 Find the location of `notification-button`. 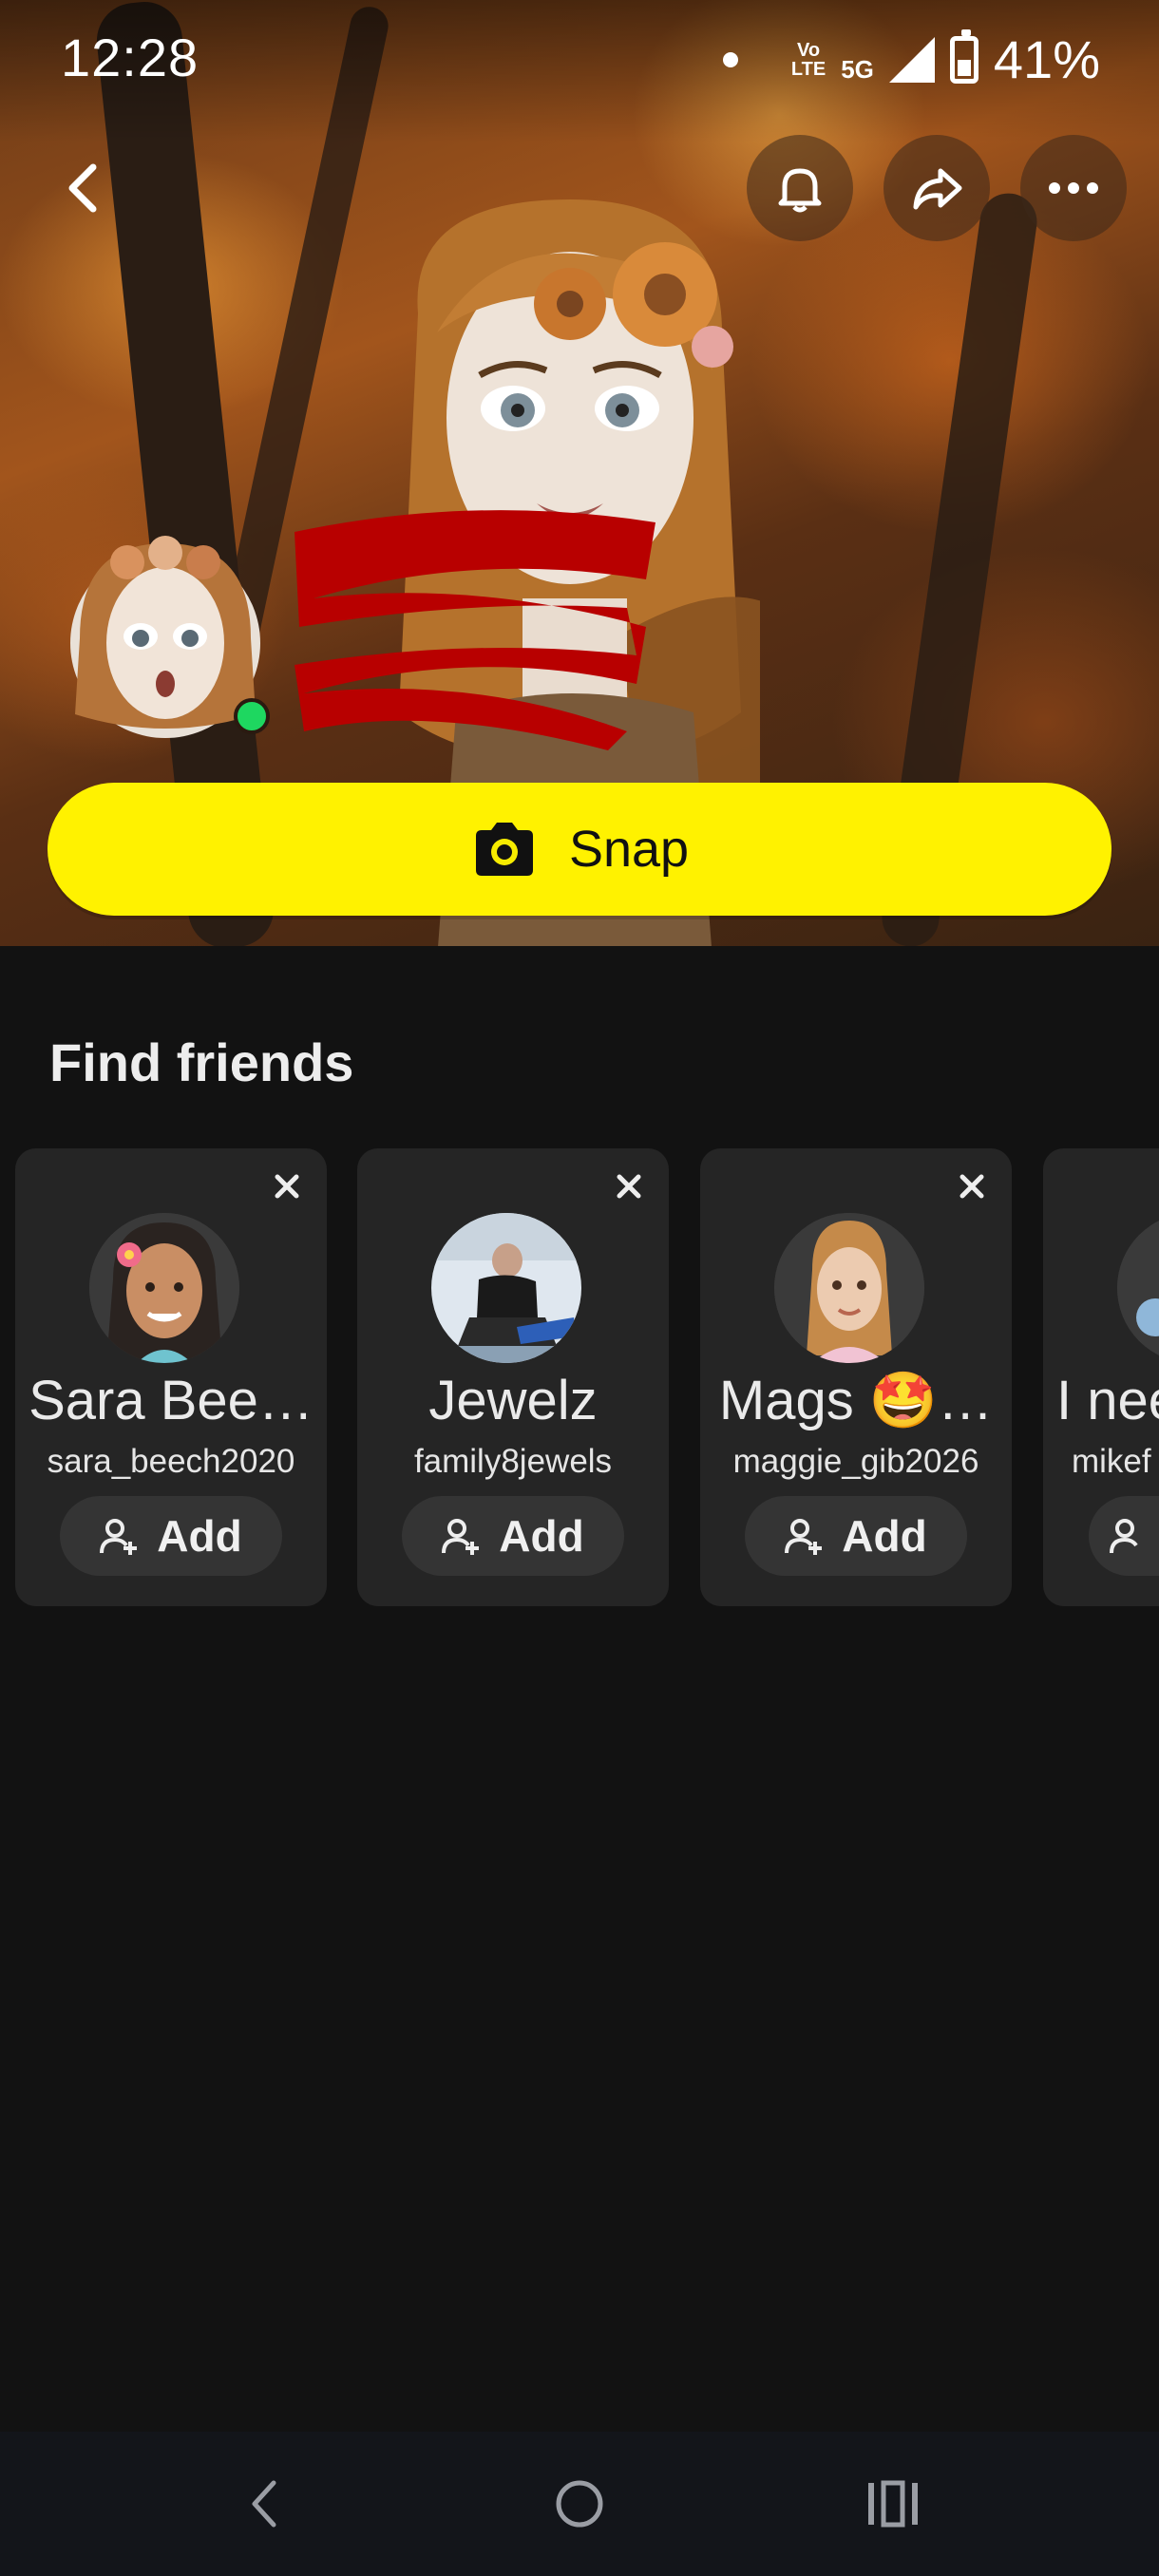

notification-button is located at coordinates (800, 188).